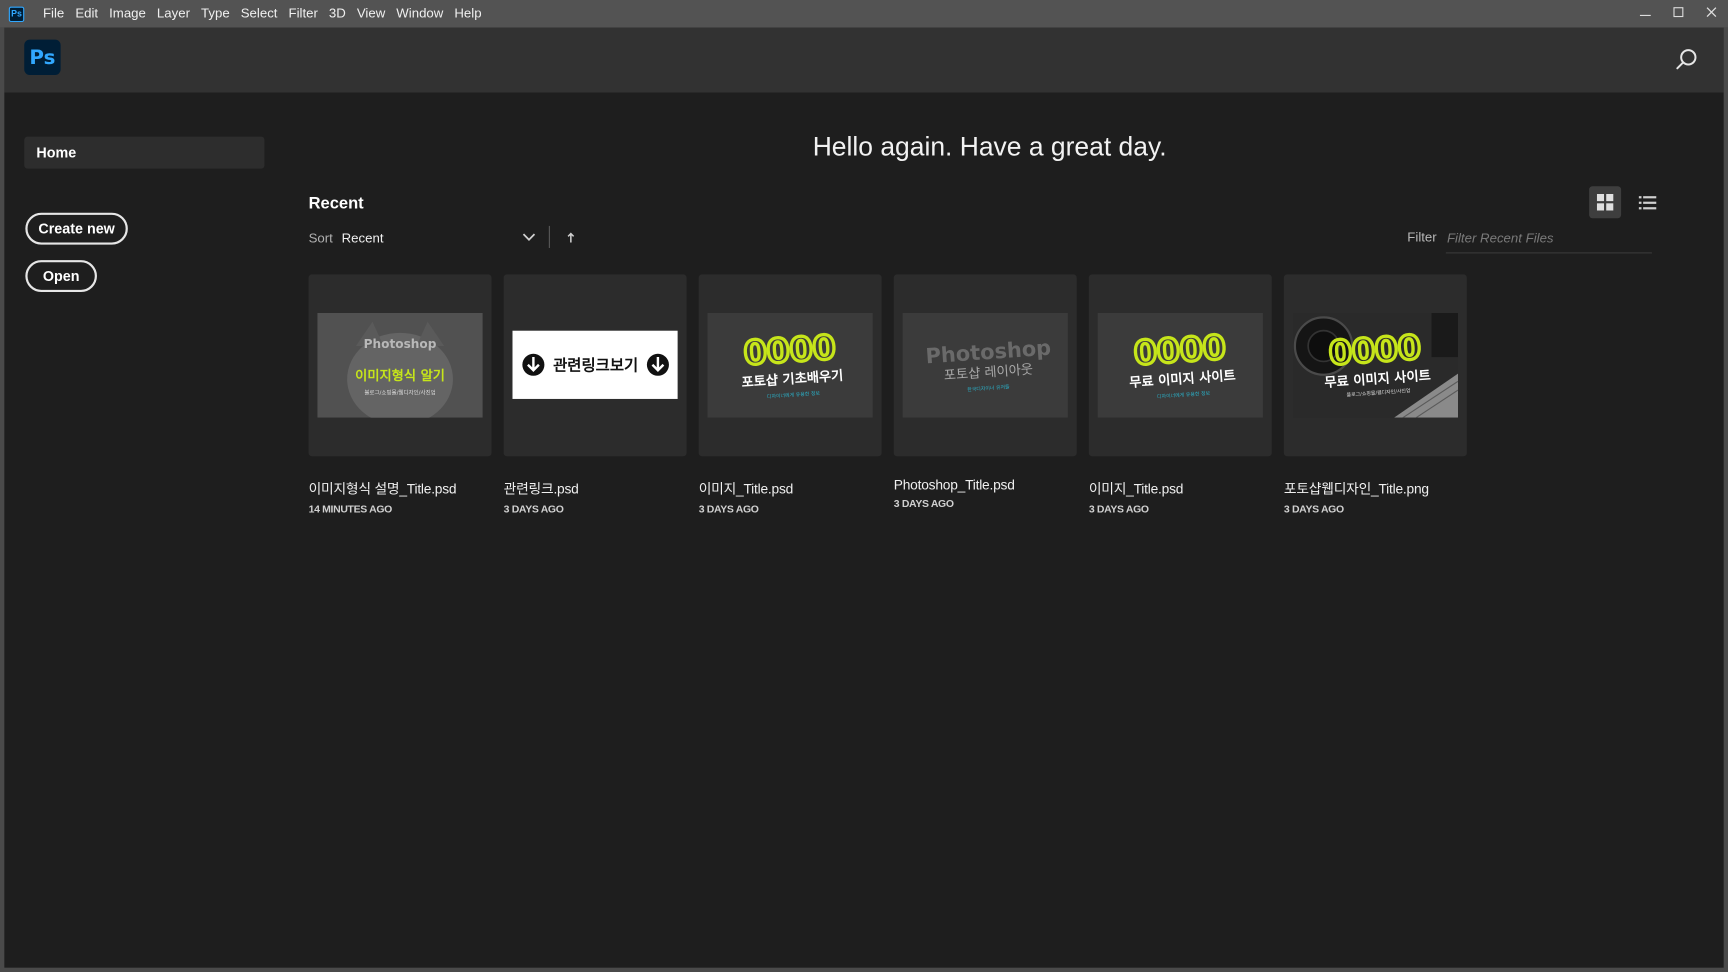 The width and height of the screenshot is (1728, 972). I want to click on open-button: Open, so click(61, 276).